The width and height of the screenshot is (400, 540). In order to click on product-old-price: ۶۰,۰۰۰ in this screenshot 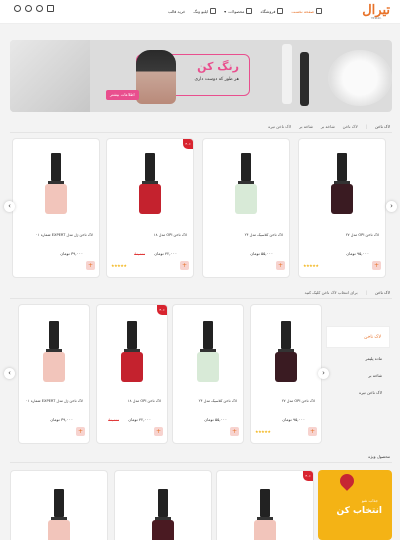, I will do `click(113, 419)`.